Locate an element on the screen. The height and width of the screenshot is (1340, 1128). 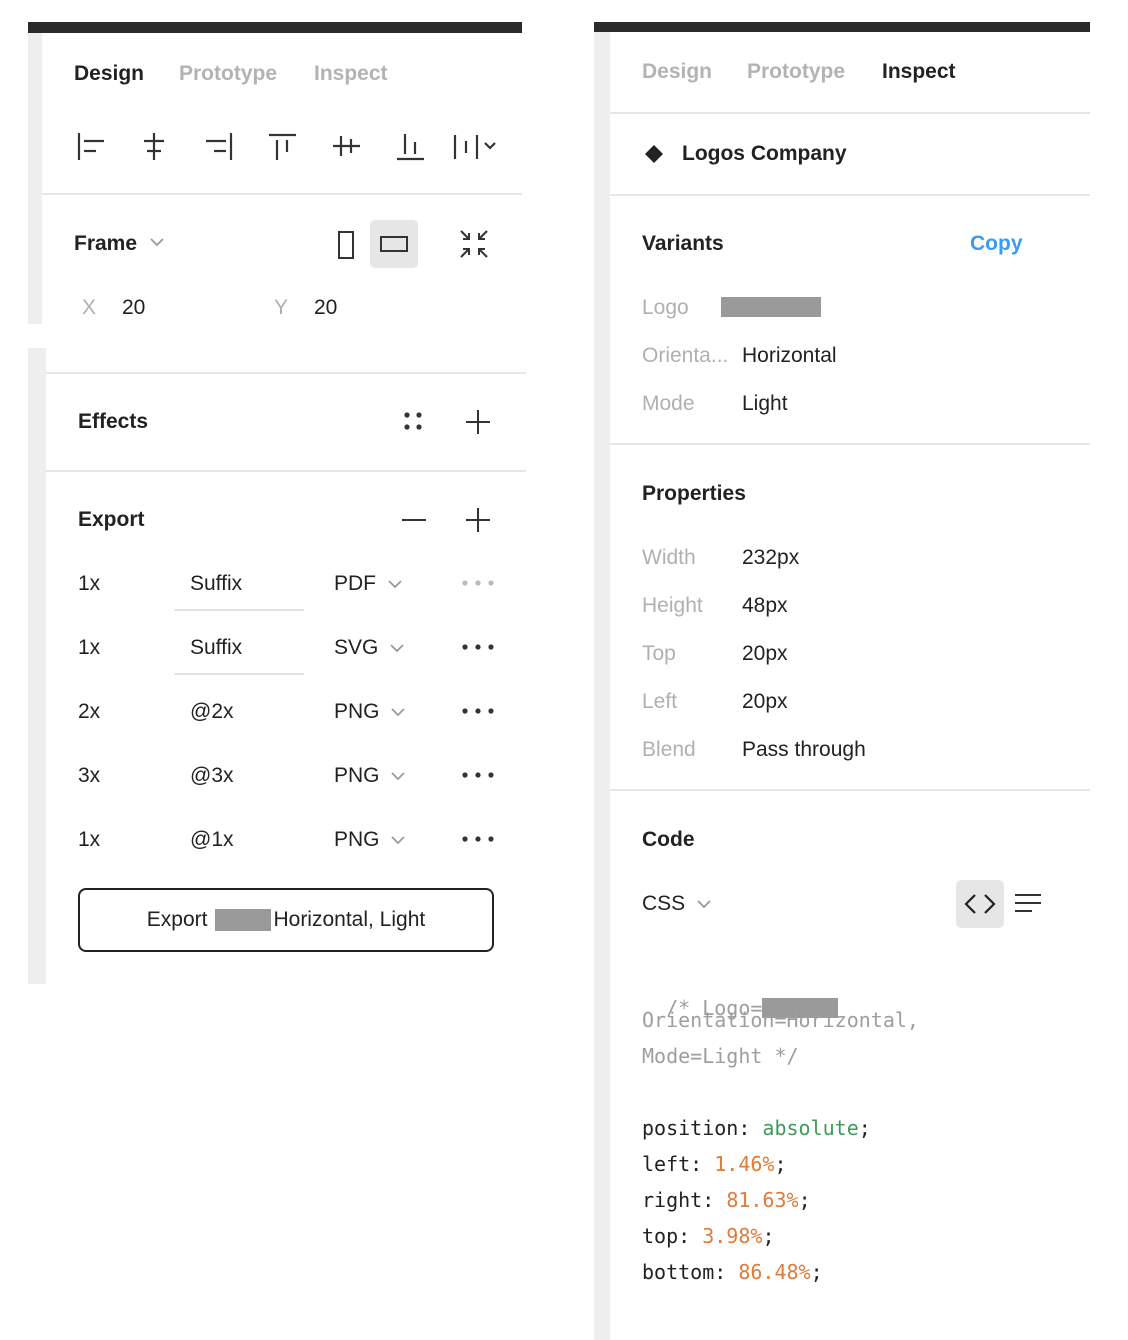
code-declaration: bottom: 86.48%; is located at coordinates (732, 1272).